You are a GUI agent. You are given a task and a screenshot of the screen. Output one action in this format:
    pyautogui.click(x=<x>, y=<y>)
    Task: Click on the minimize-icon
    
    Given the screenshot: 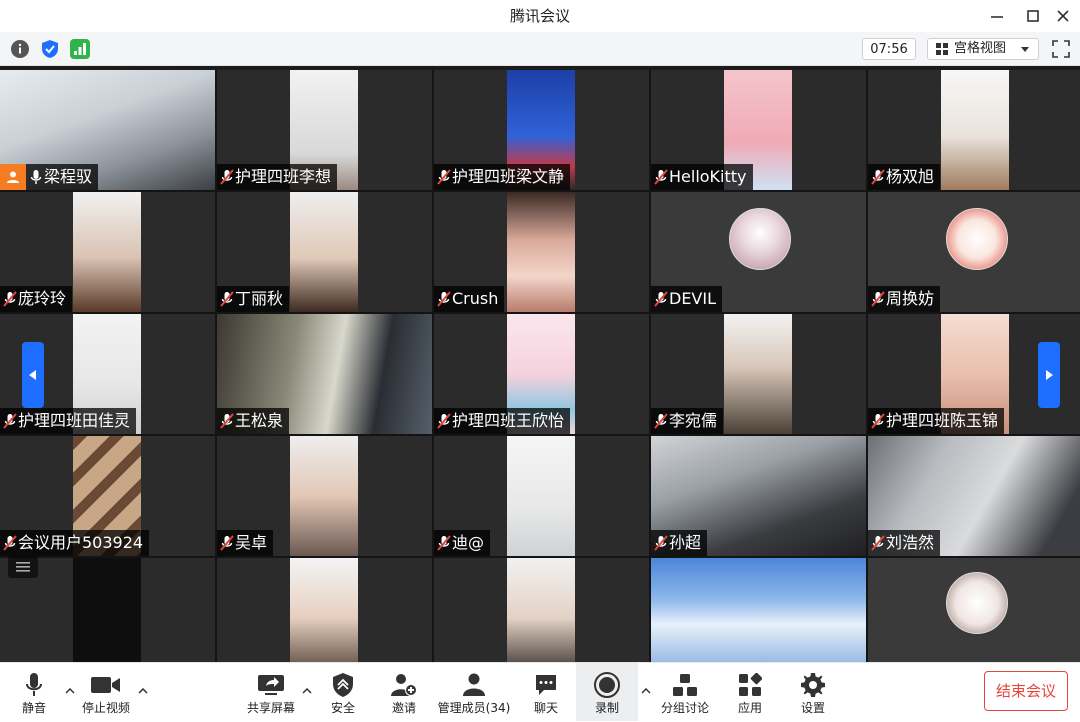 What is the action you would take?
    pyautogui.click(x=997, y=17)
    